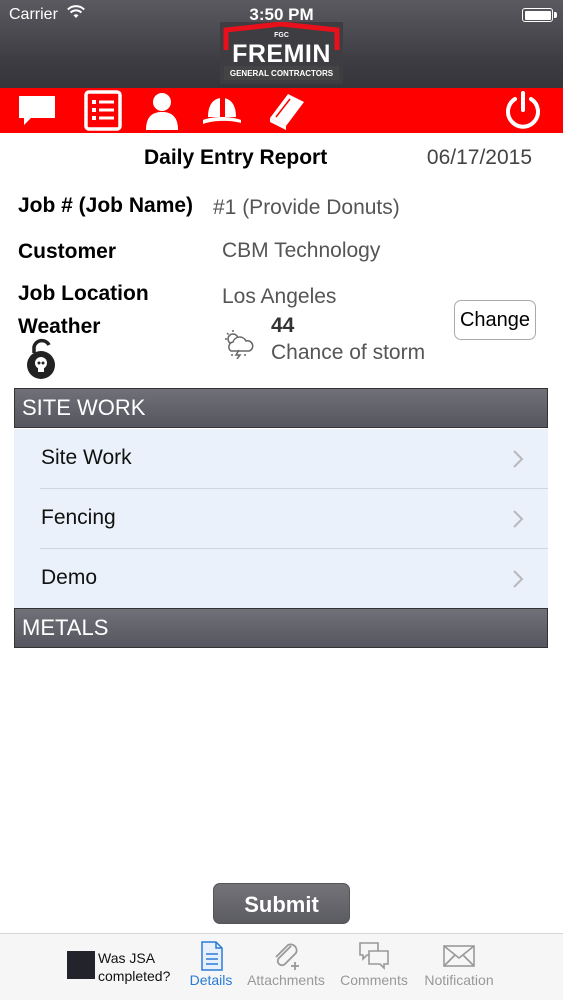 This screenshot has width=563, height=1000. What do you see at coordinates (281, 579) in the screenshot?
I see `list-item: Demo` at bounding box center [281, 579].